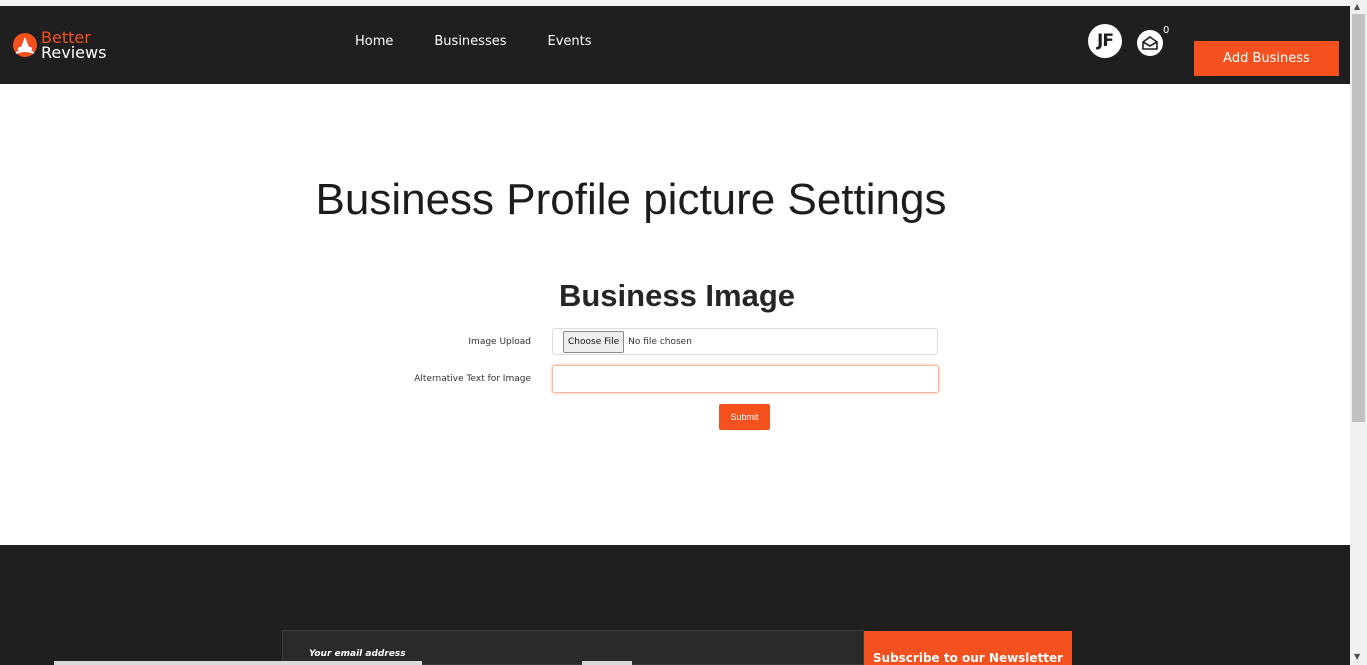 The width and height of the screenshot is (1367, 665). I want to click on alt-text-input, so click(745, 379).